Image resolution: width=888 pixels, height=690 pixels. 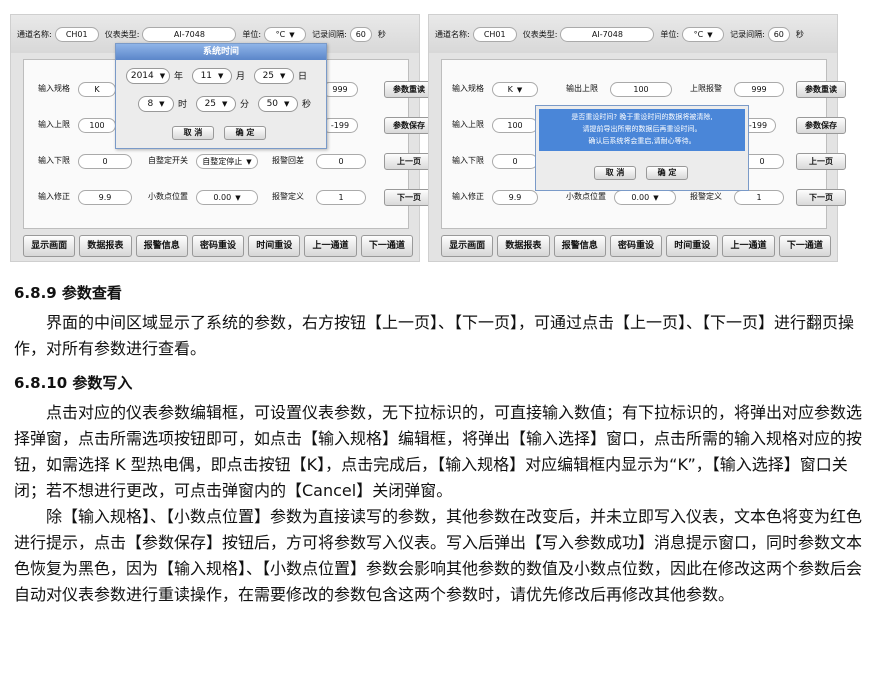 What do you see at coordinates (670, 34) in the screenshot?
I see `unit-label: 单位:` at bounding box center [670, 34].